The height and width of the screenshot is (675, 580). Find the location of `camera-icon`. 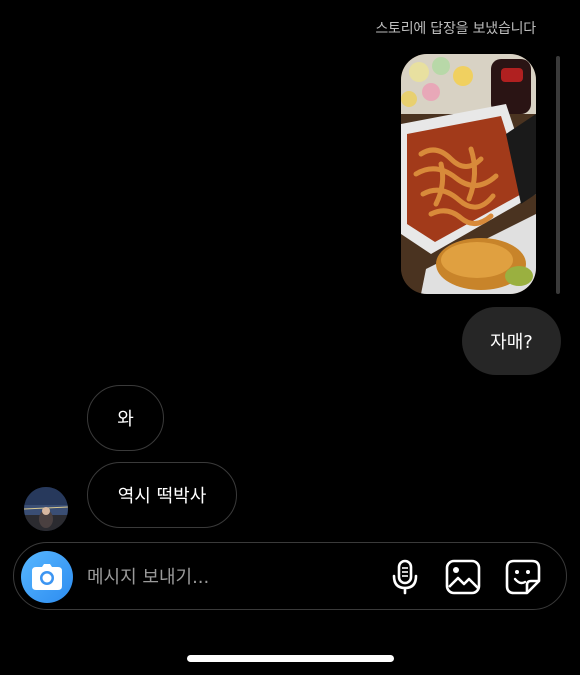

camera-icon is located at coordinates (47, 577).